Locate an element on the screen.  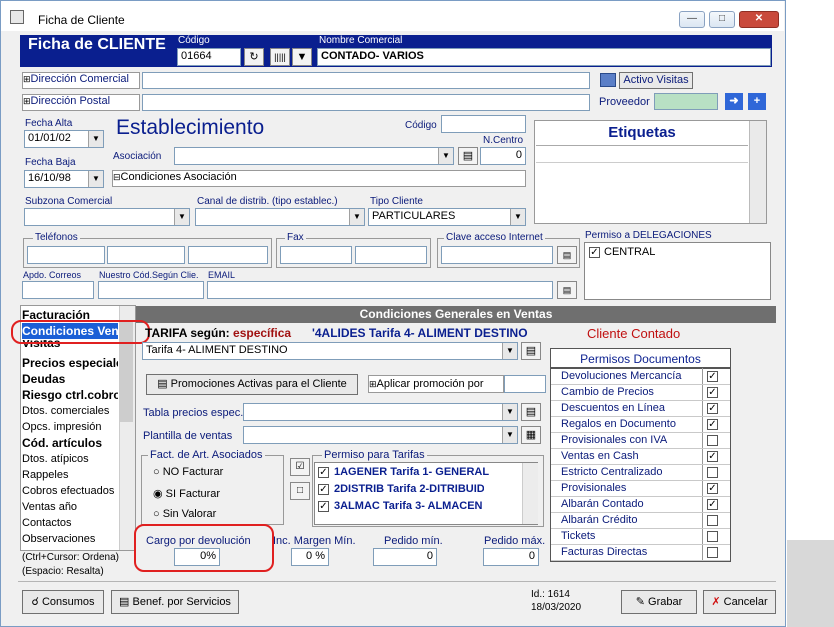
check-all-icon: ☑ is located at coordinates (300, 467).